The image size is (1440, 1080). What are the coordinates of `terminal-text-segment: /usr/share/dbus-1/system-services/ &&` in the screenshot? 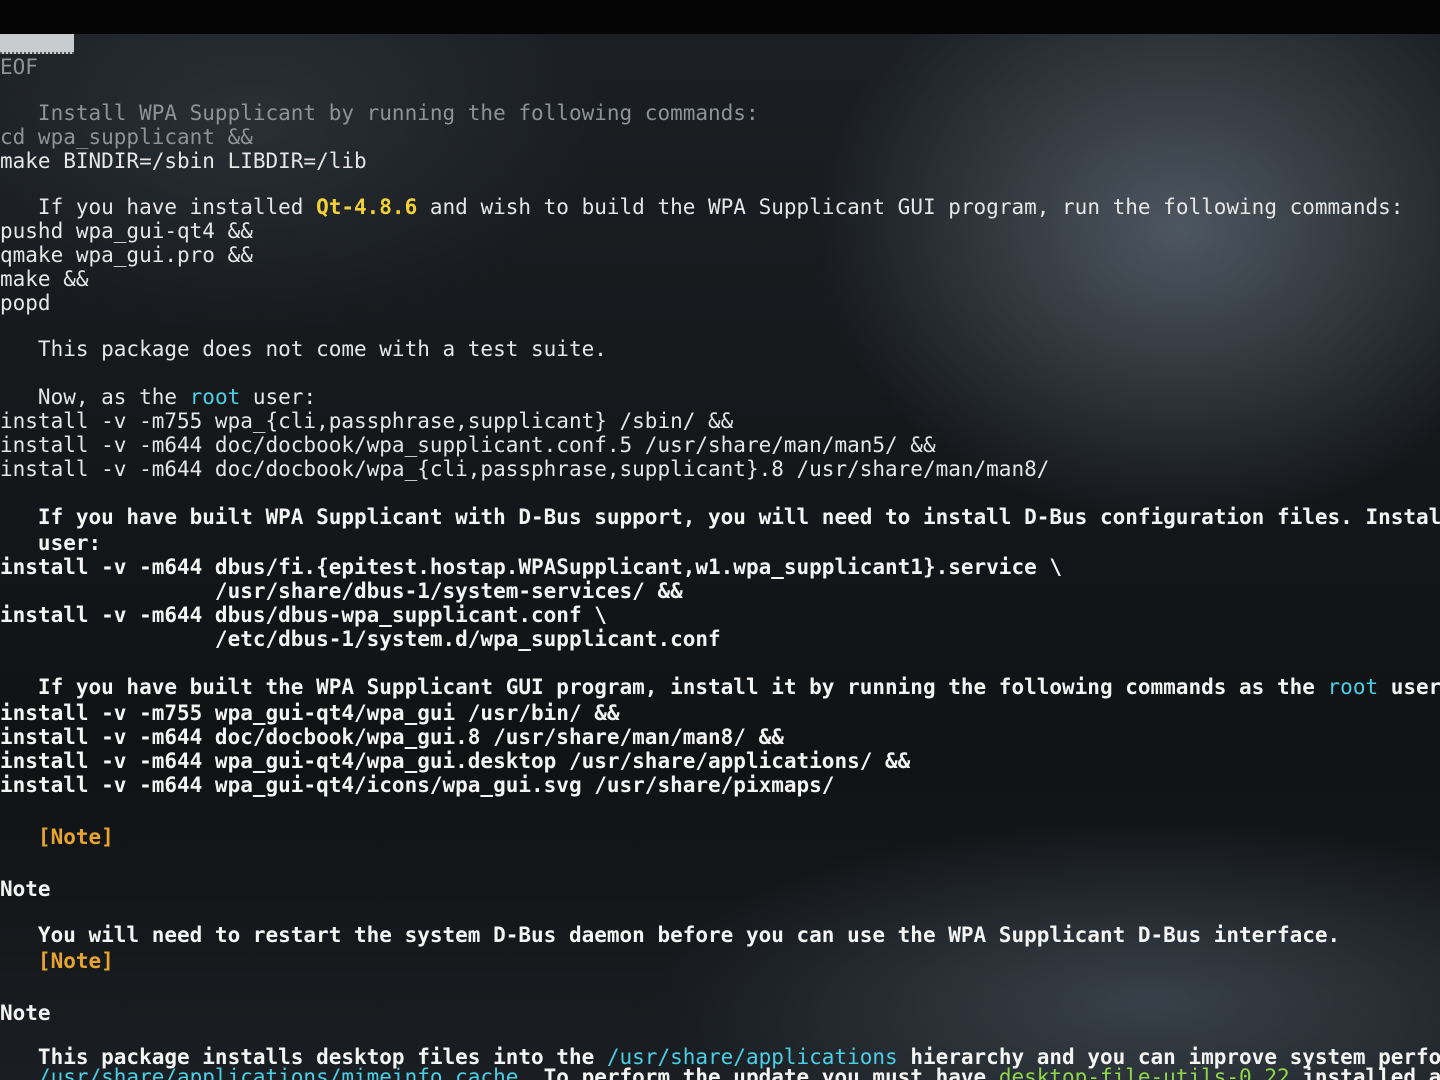 It's located at (341, 591).